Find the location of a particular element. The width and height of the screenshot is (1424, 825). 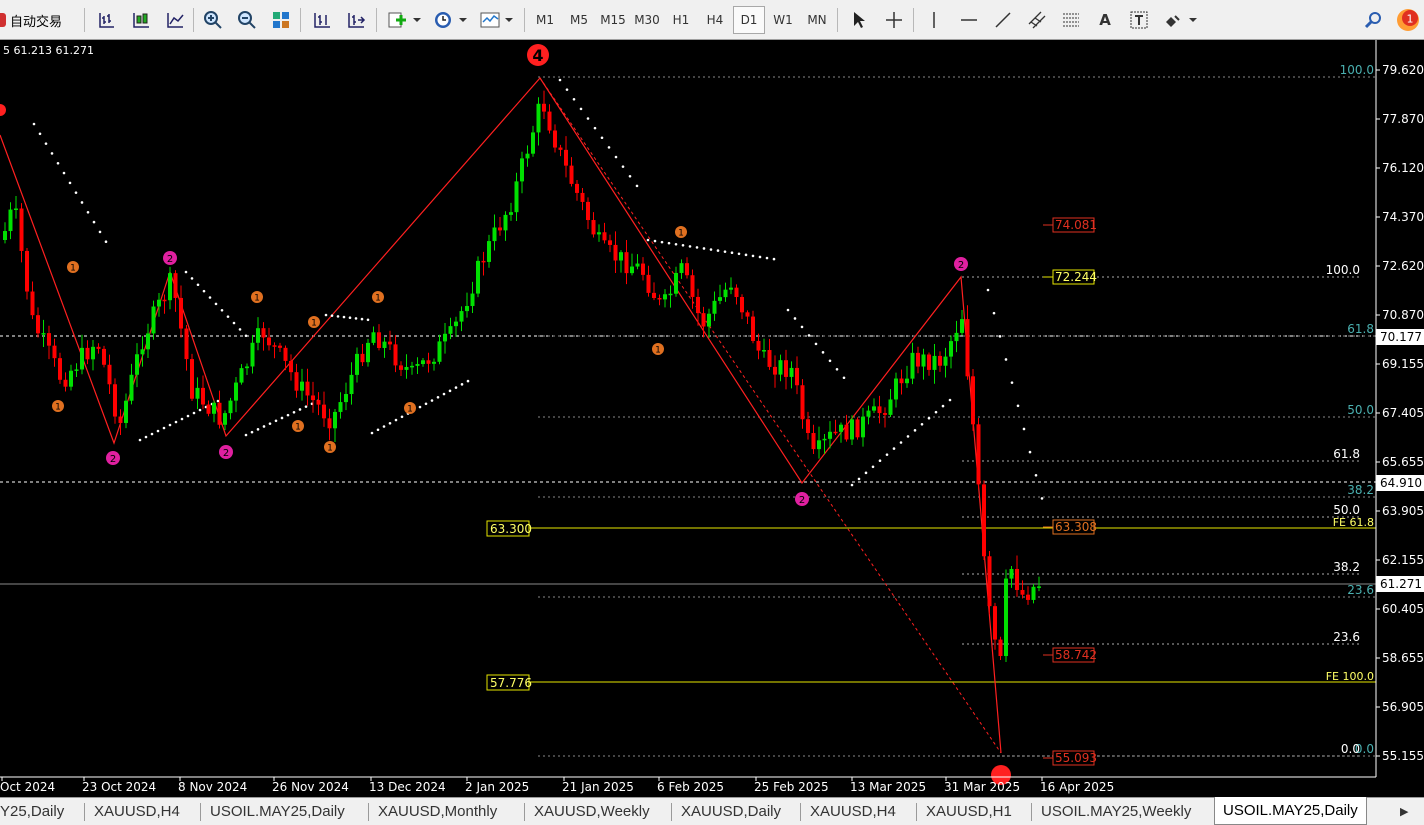

date-axis-label: 23 Oct 2024 is located at coordinates (119, 787).